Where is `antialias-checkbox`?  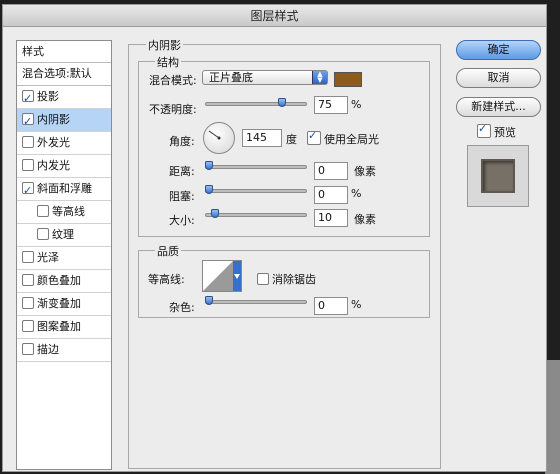
antialias-checkbox is located at coordinates (263, 279).